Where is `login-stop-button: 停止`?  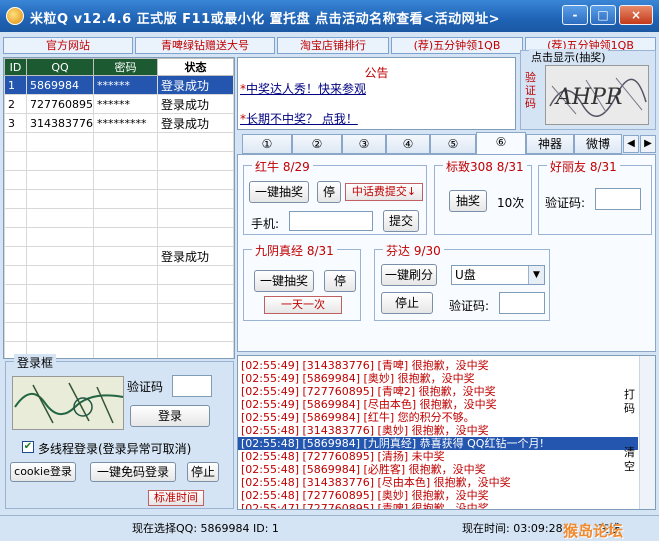
login-stop-button: 停止 is located at coordinates (203, 472).